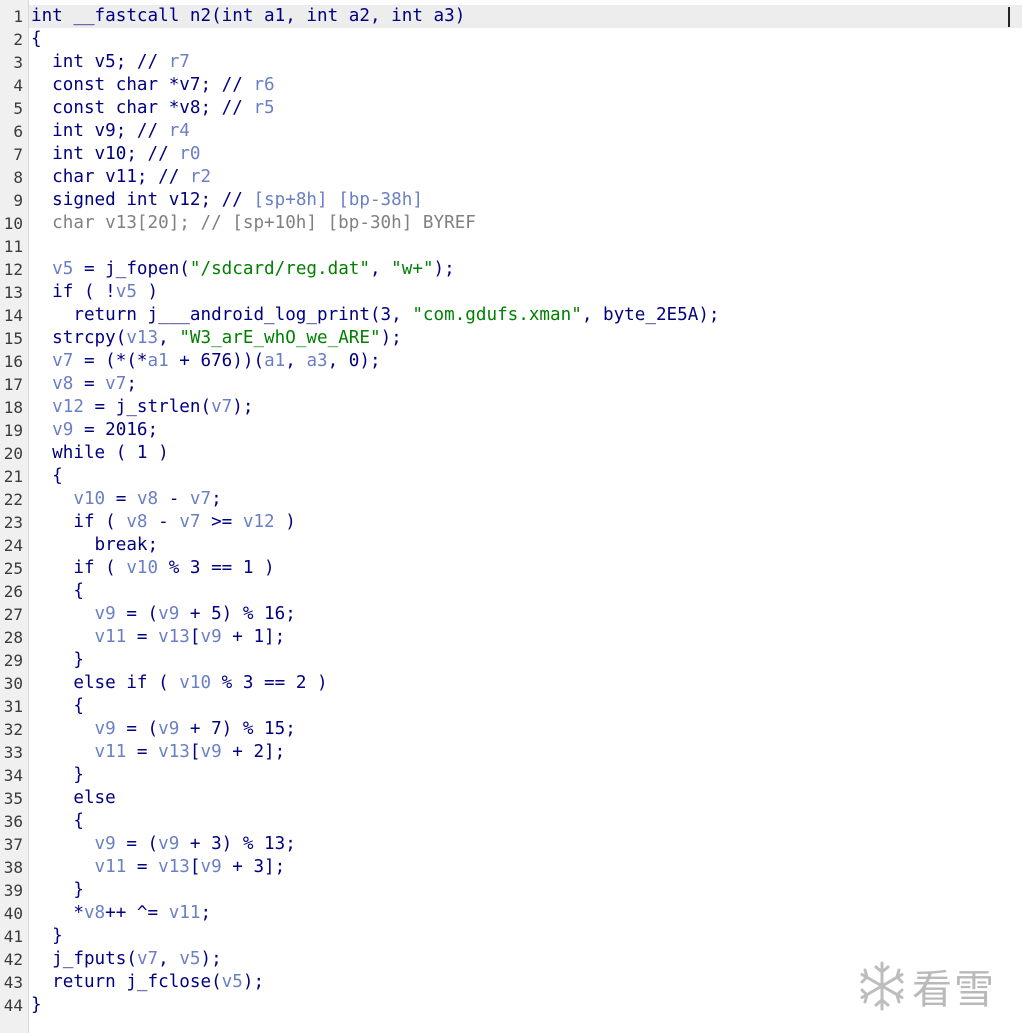  What do you see at coordinates (163, 522) in the screenshot?
I see `code-text: if ( v8 - v7 >= v12 )` at bounding box center [163, 522].